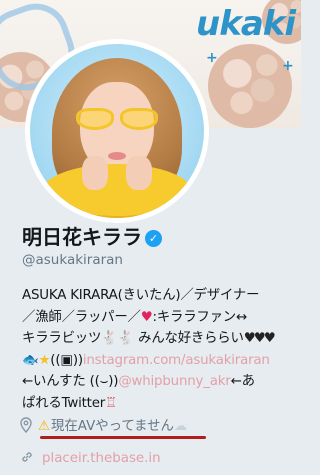 The height and width of the screenshot is (475, 320). I want to click on bio-text: ／漁師／ラッパー／, so click(81, 317).